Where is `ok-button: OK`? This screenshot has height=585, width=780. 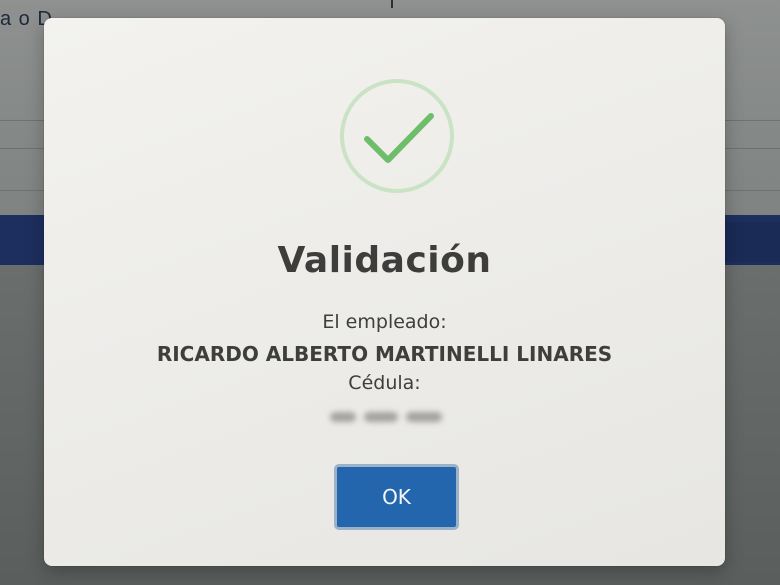 ok-button: OK is located at coordinates (396, 497).